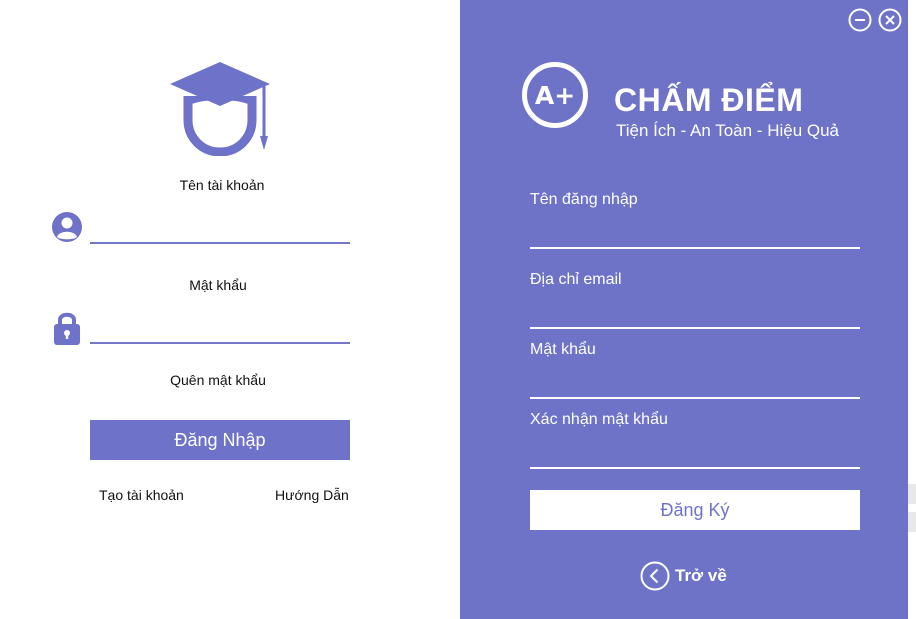  Describe the element at coordinates (312, 495) in the screenshot. I see `guide-link: Hướng Dẫn` at that location.